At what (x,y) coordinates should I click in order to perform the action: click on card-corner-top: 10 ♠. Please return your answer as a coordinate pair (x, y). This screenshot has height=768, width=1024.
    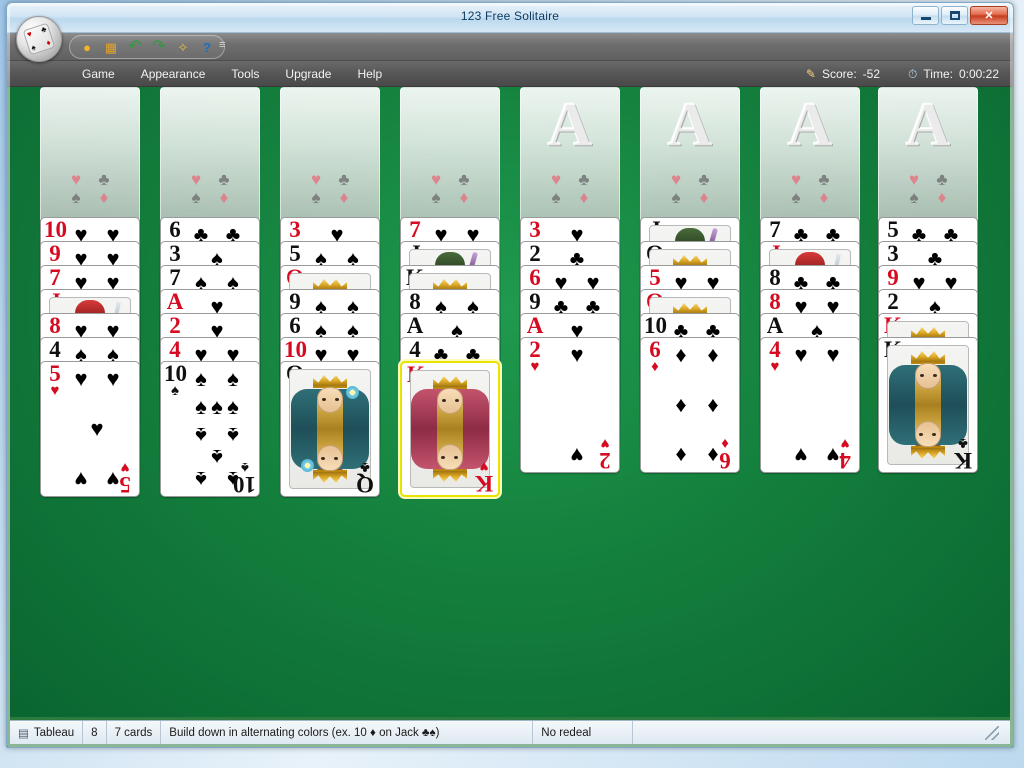
    Looking at the image, I should click on (175, 380).